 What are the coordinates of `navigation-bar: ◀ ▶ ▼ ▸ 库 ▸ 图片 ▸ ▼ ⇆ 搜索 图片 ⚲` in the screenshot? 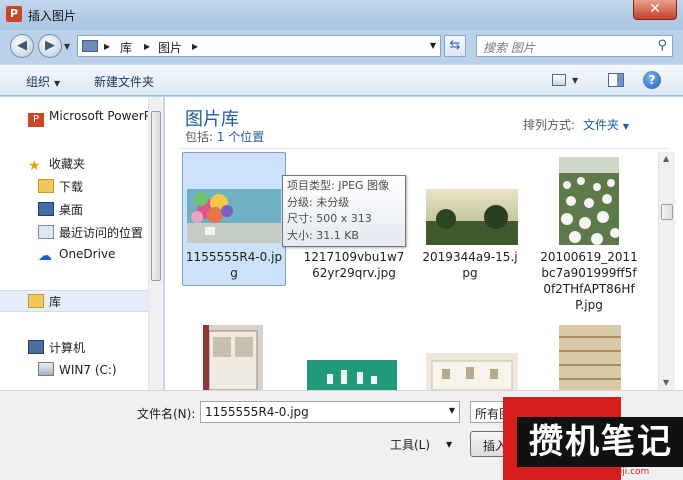 It's located at (341, 46).